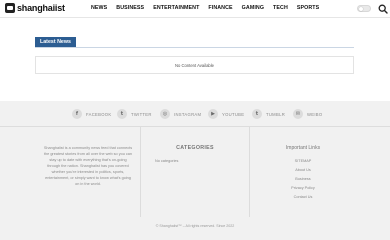 The width and height of the screenshot is (390, 240). Describe the element at coordinates (213, 114) in the screenshot. I see `youtube-icon: ▶` at that location.